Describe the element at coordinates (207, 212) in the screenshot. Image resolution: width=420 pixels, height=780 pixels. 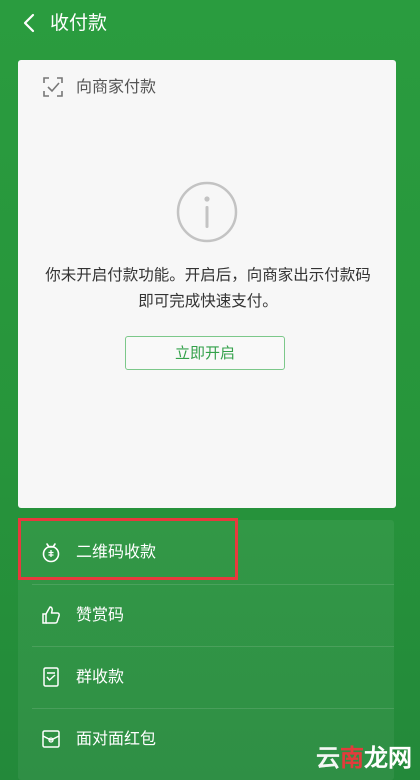
I see `info-icon` at that location.